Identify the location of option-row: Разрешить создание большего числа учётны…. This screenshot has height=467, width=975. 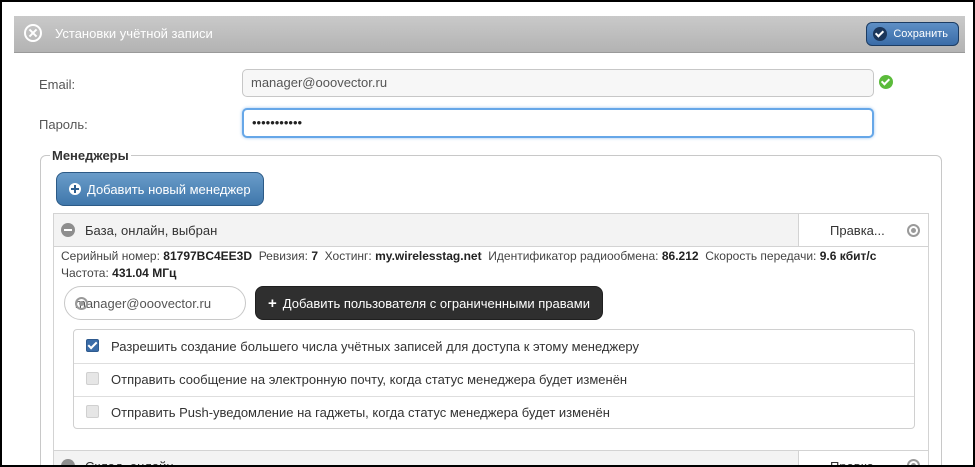
(494, 347).